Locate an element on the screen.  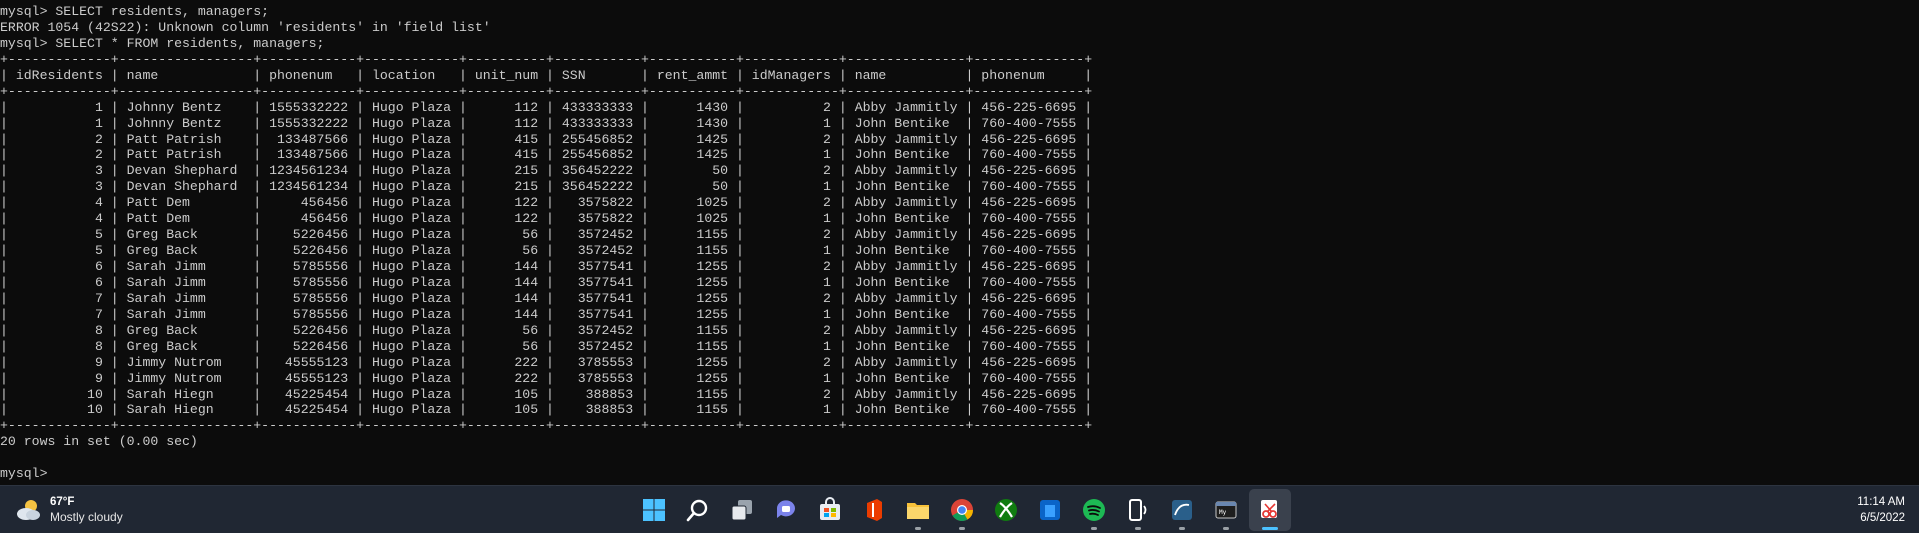
weather-widget: 67°F Mostly cloudy is located at coordinates (68, 510).